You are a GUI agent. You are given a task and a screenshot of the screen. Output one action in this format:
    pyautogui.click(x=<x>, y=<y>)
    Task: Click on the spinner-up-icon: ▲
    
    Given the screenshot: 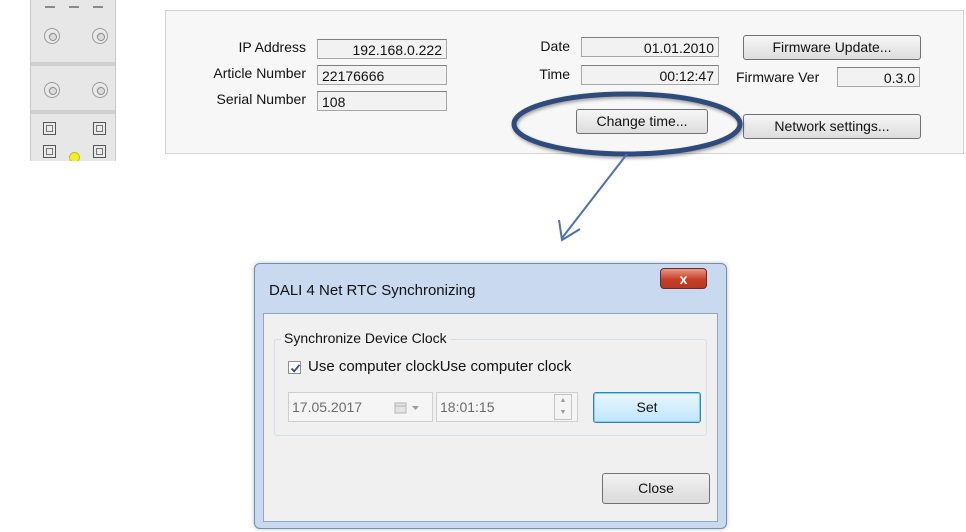 What is the action you would take?
    pyautogui.click(x=563, y=401)
    